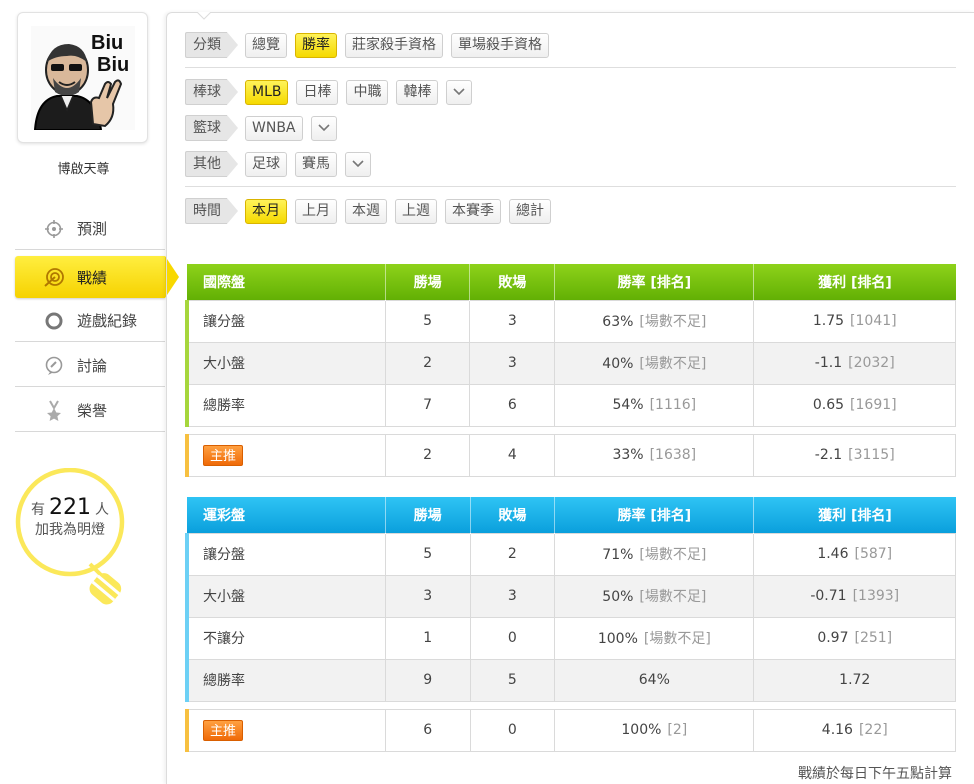 The width and height of the screenshot is (974, 784). Describe the element at coordinates (854, 321) in the screenshot. I see `profit-cell: 1.75 [1041]` at that location.